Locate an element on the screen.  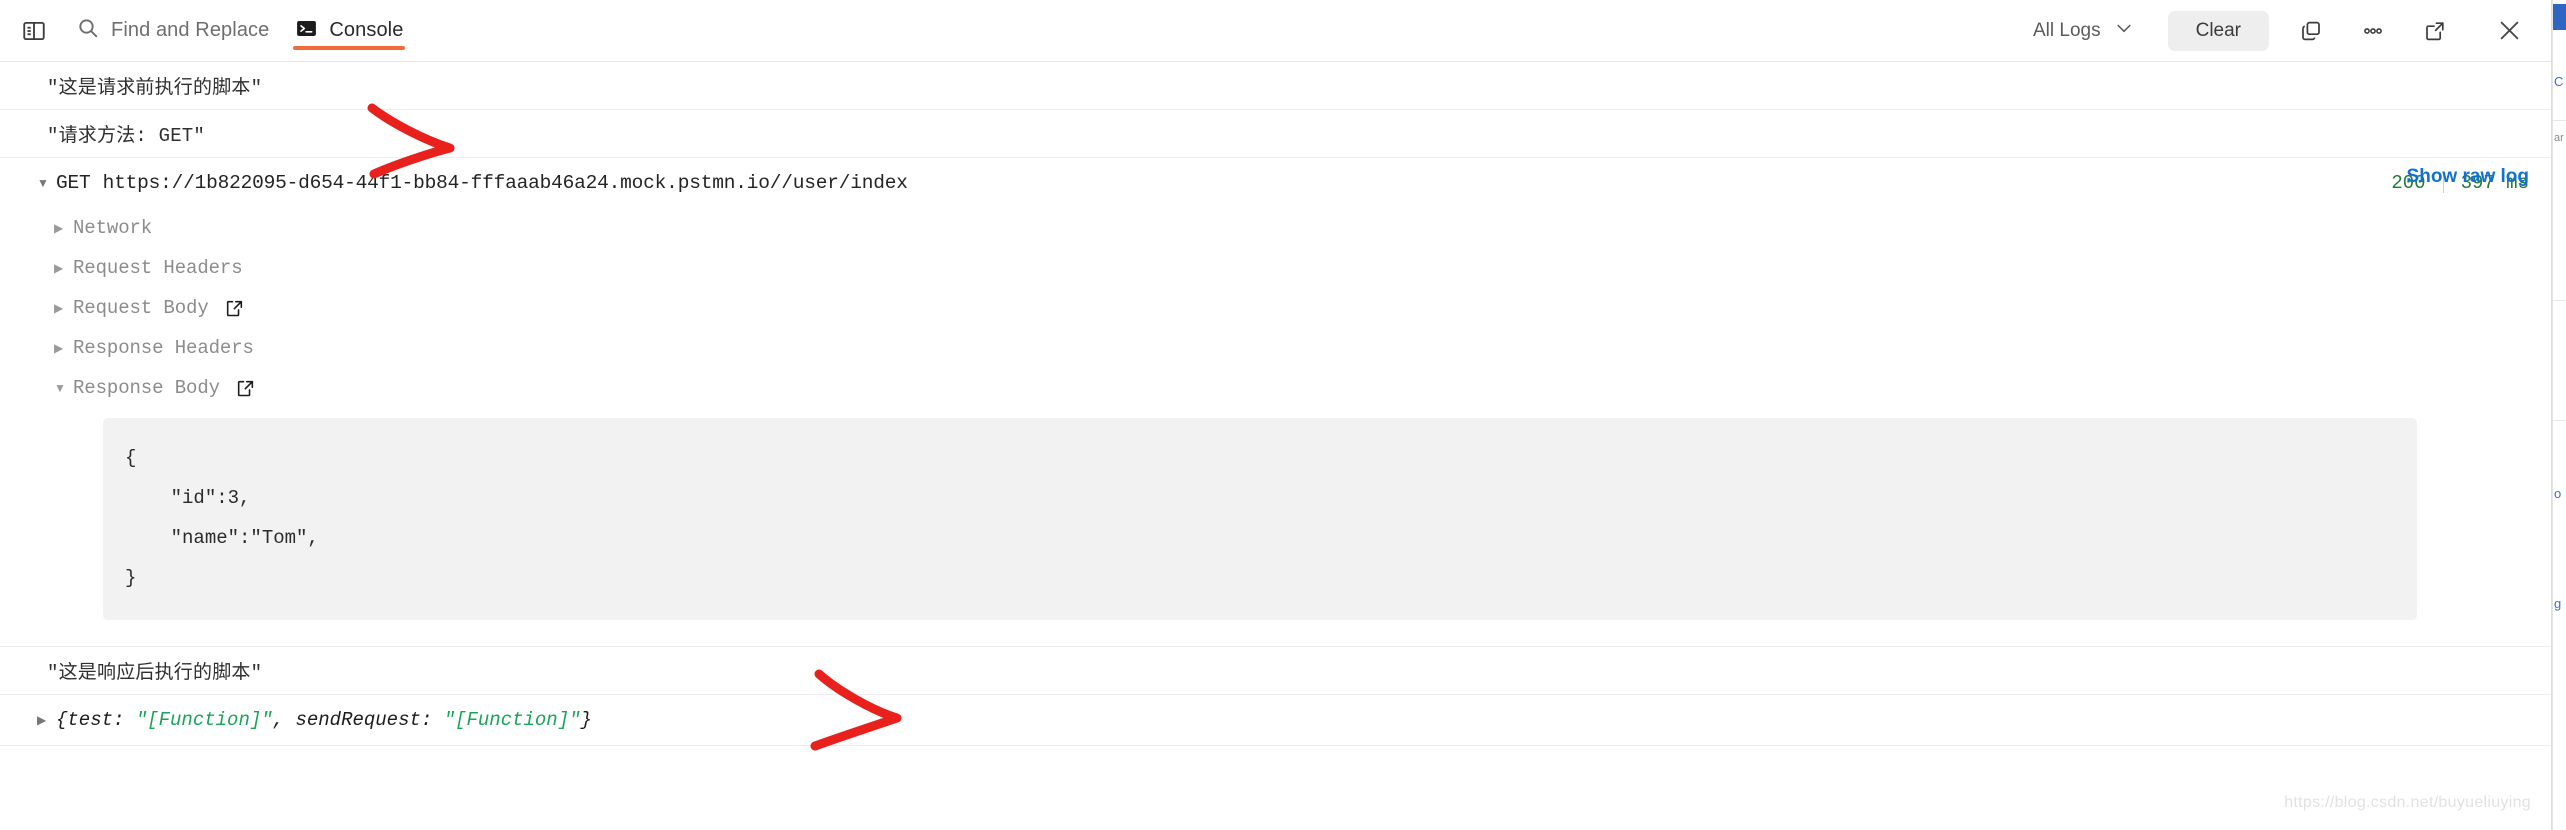
tree-label: Response Headers is located at coordinates (163, 348).